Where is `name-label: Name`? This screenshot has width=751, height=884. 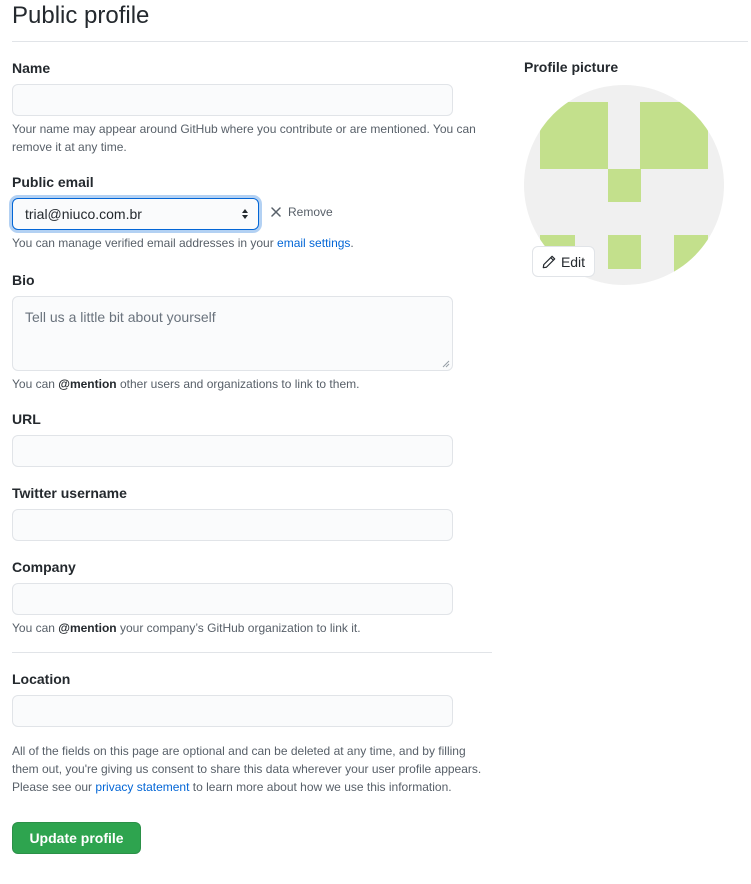 name-label: Name is located at coordinates (31, 68).